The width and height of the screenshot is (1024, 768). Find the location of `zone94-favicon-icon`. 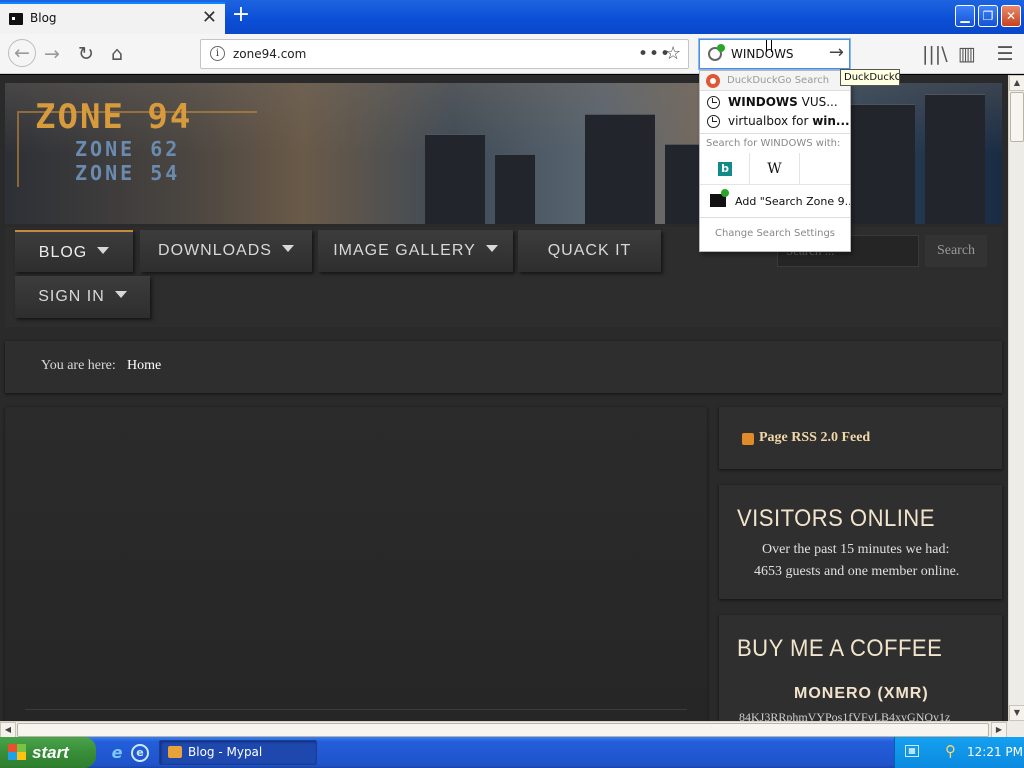

zone94-favicon-icon is located at coordinates (16, 19).